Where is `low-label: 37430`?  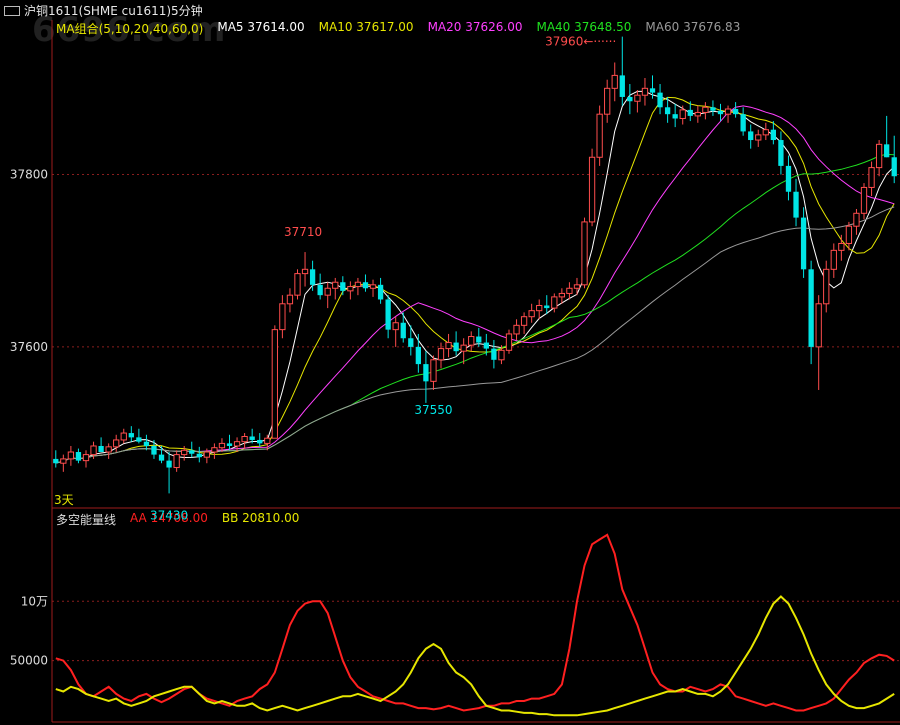
low-label: 37430 is located at coordinates (169, 515).